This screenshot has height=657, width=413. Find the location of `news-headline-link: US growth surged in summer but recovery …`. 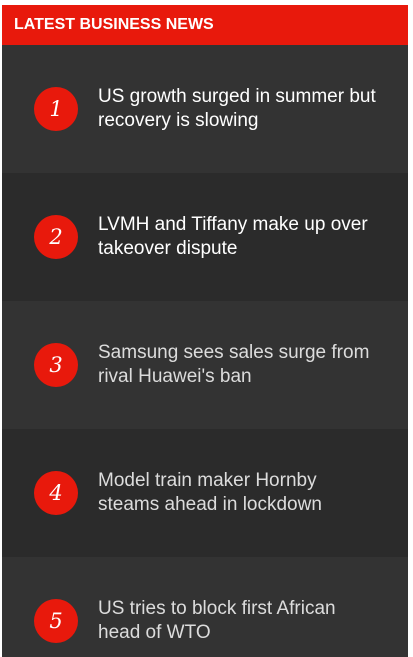

news-headline-link: US growth surged in summer but recovery … is located at coordinates (238, 109).